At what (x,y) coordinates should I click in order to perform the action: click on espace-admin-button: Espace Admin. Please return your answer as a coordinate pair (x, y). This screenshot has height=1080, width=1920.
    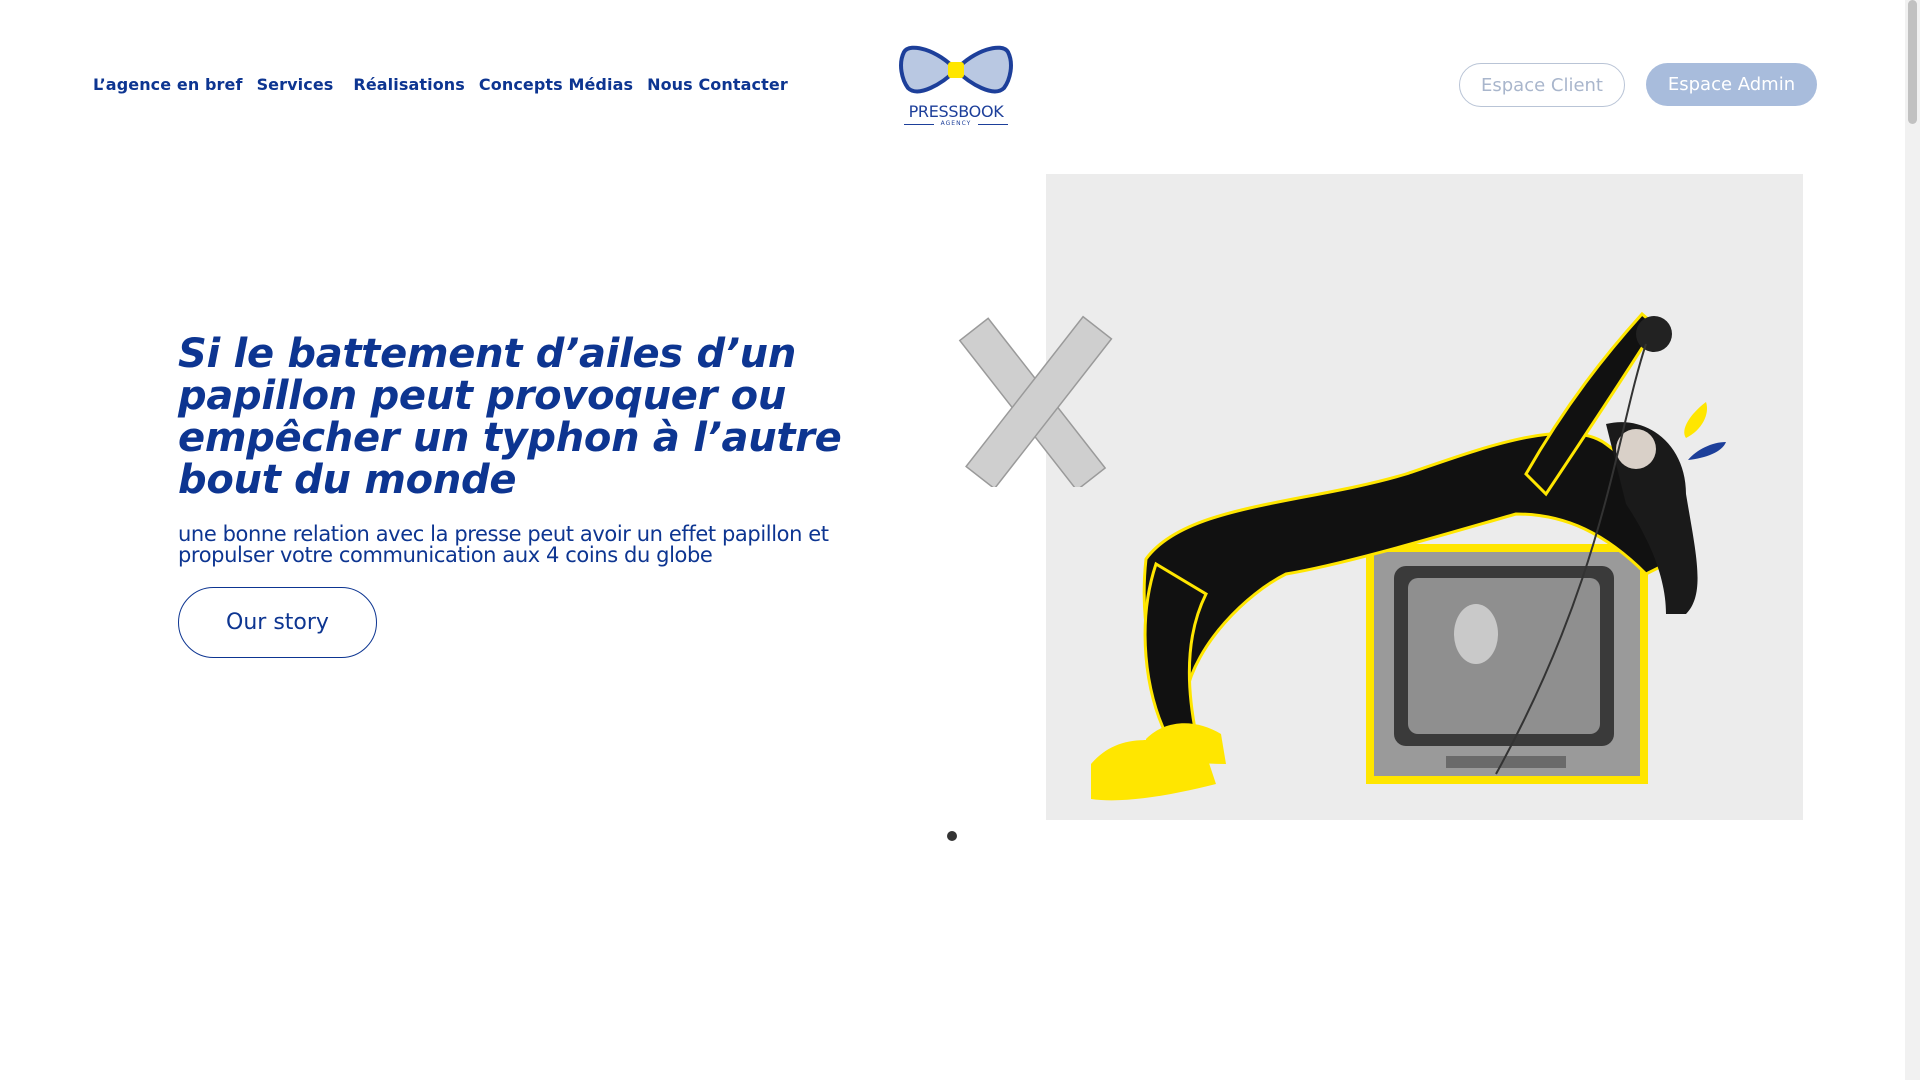
    Looking at the image, I should click on (1731, 84).